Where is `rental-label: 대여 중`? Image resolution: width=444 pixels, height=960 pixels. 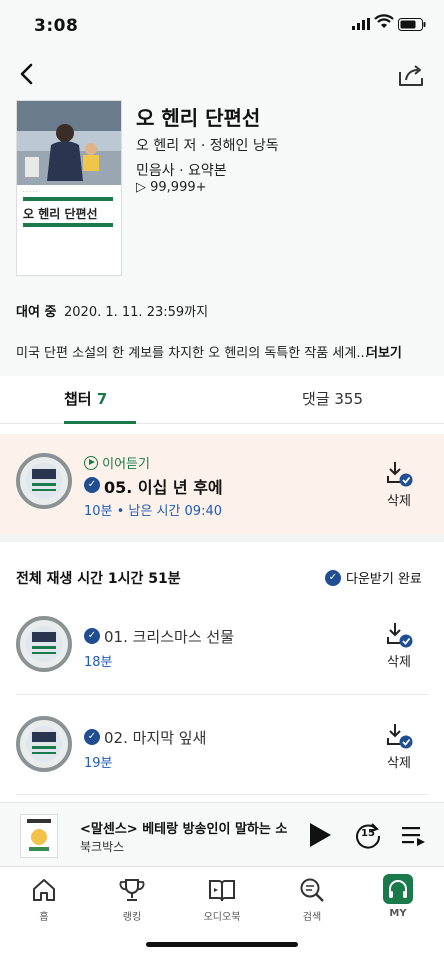
rental-label: 대여 중 is located at coordinates (36, 312).